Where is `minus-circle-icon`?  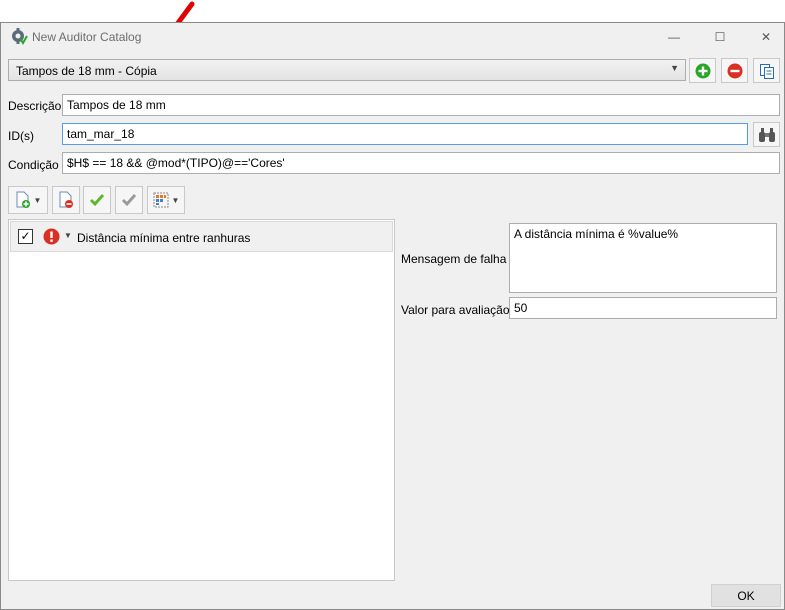 minus-circle-icon is located at coordinates (734, 70).